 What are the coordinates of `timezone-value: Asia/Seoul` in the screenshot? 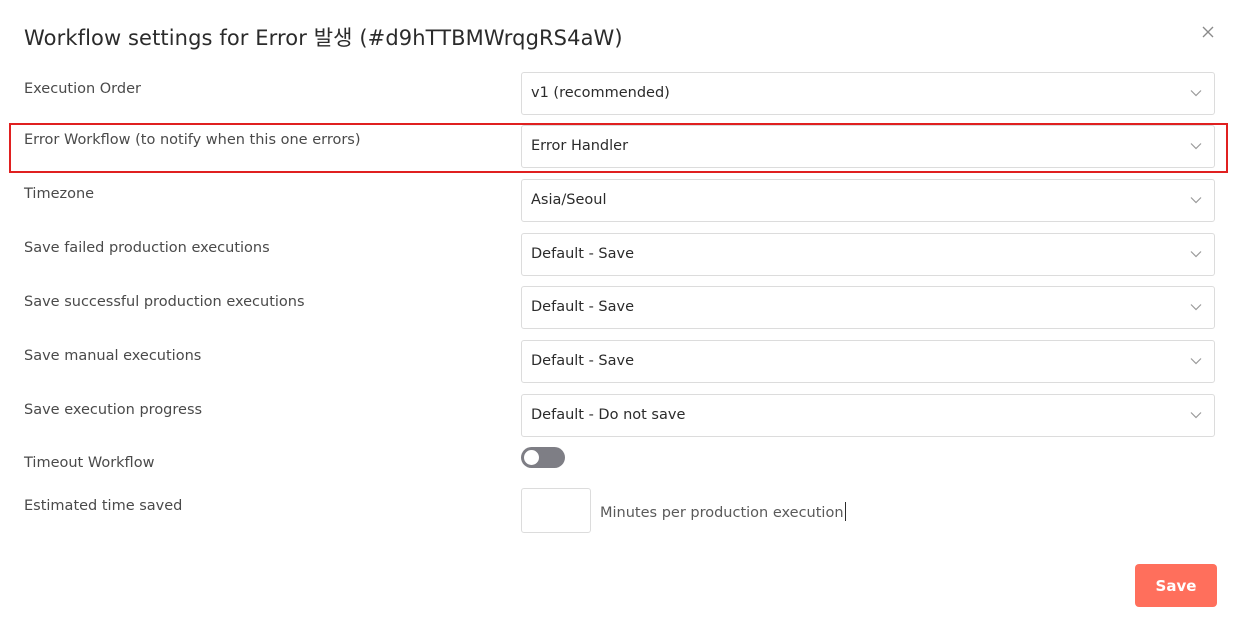 It's located at (569, 200).